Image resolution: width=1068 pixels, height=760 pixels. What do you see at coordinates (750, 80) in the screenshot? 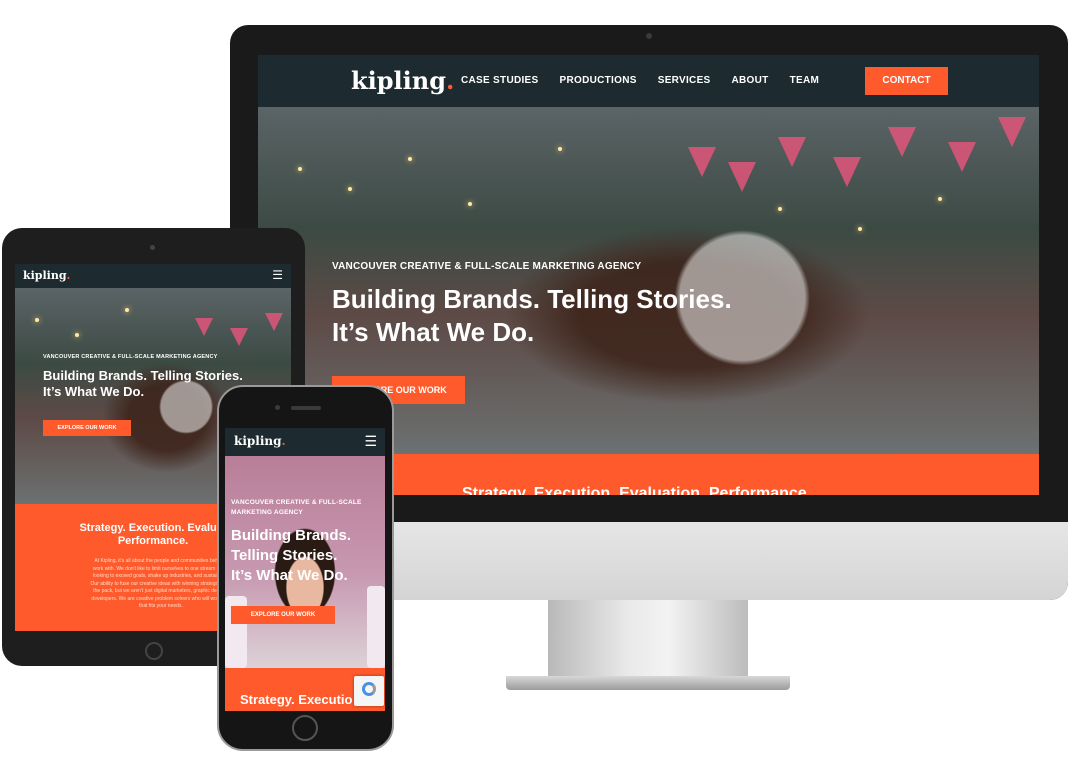
I see `nav-about: ABOUT` at bounding box center [750, 80].